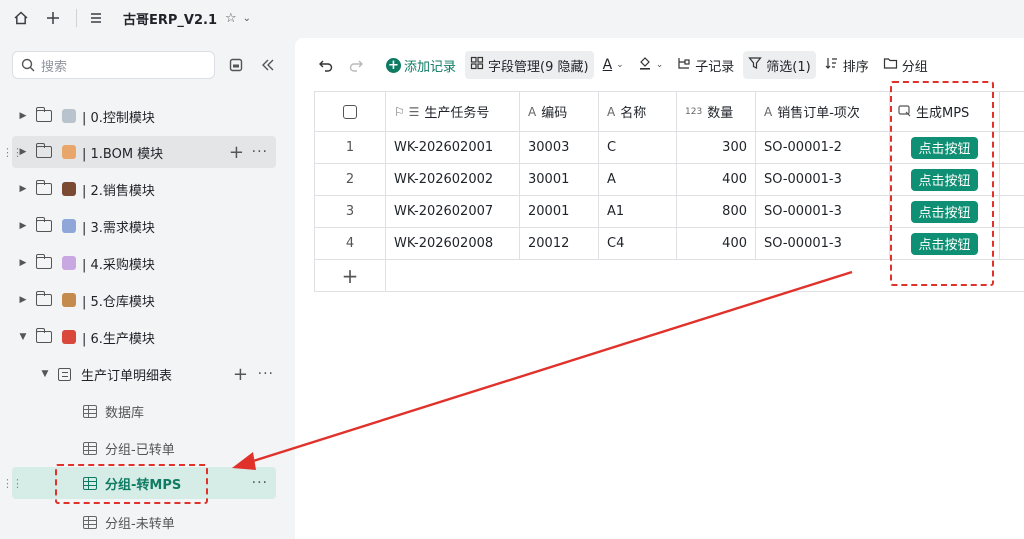  What do you see at coordinates (356, 65) in the screenshot?
I see `redo-icon` at bounding box center [356, 65].